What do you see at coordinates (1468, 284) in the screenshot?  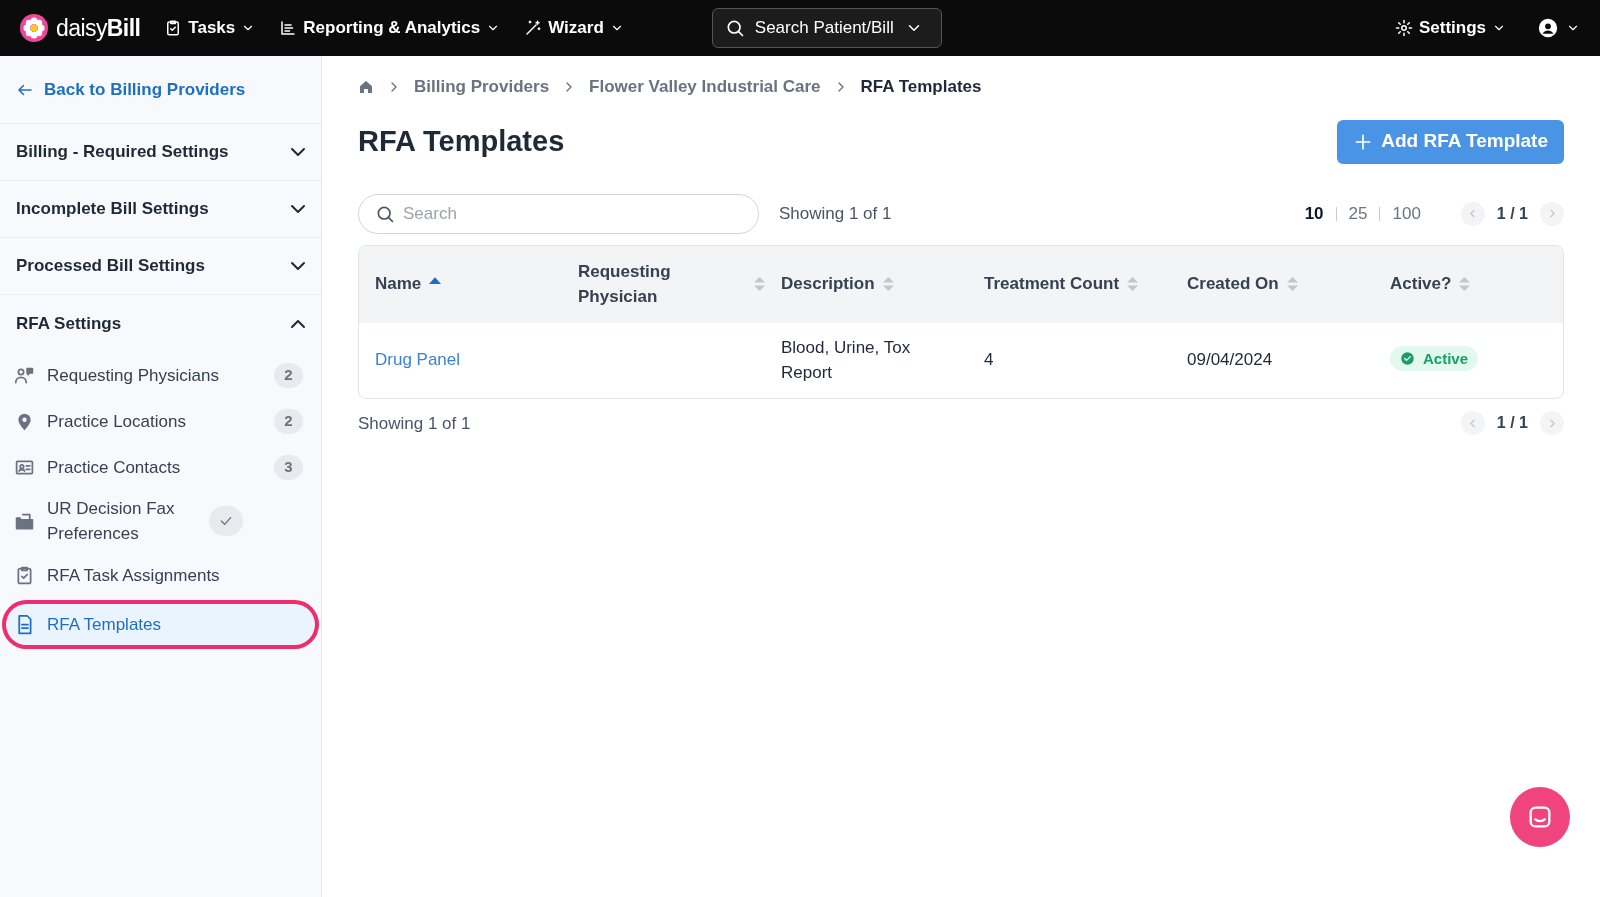 I see `column-header: Active?` at bounding box center [1468, 284].